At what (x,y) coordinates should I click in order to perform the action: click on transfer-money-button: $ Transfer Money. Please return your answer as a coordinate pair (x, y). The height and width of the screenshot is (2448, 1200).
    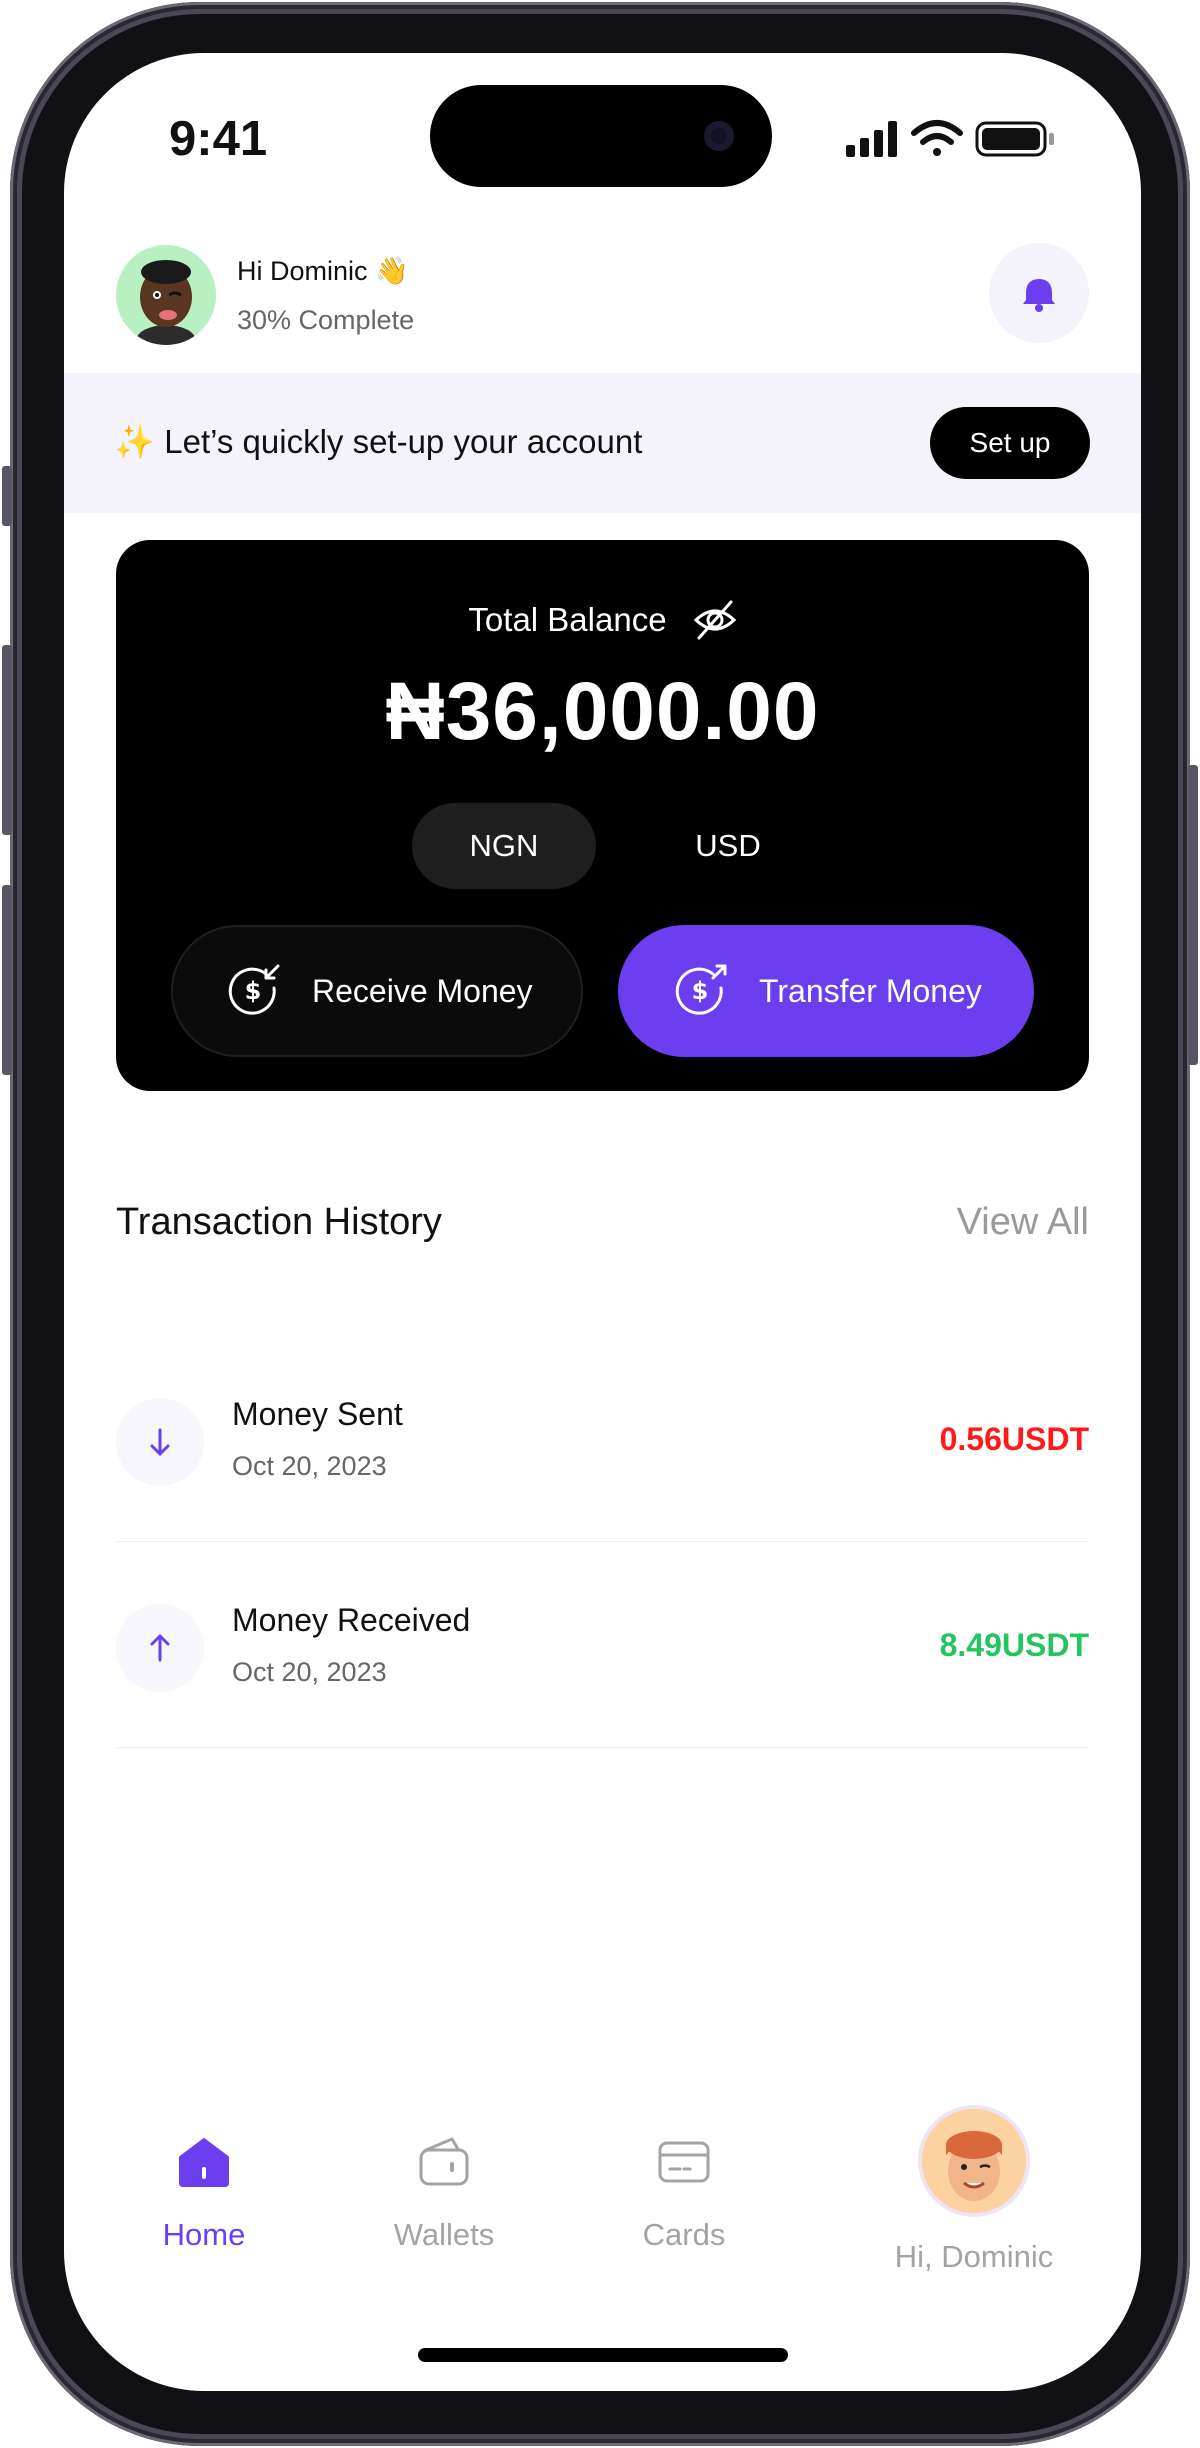
    Looking at the image, I should click on (826, 991).